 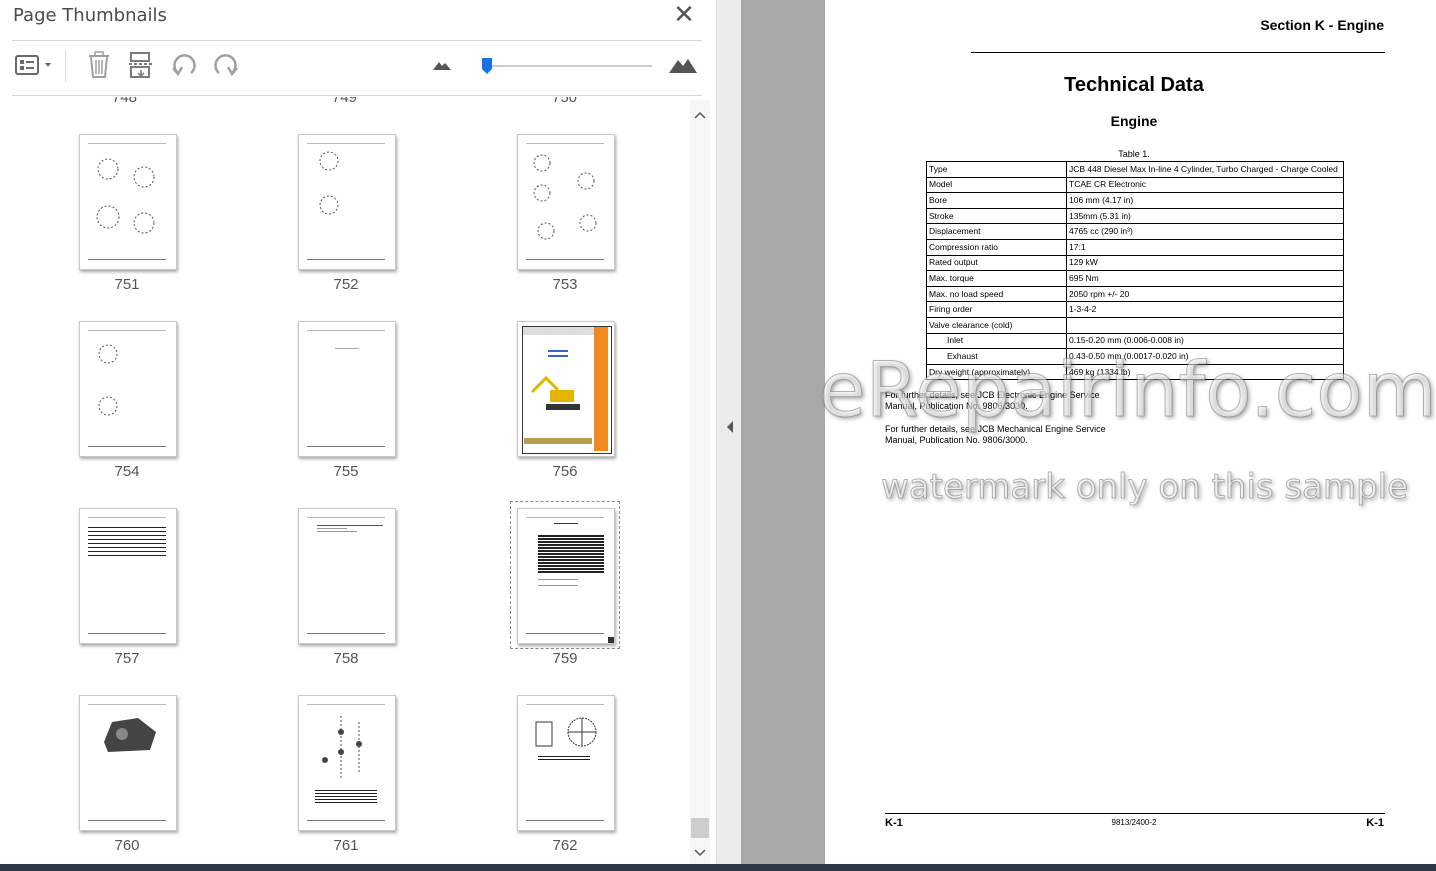 I want to click on scroll-up-icon, so click(x=700, y=115).